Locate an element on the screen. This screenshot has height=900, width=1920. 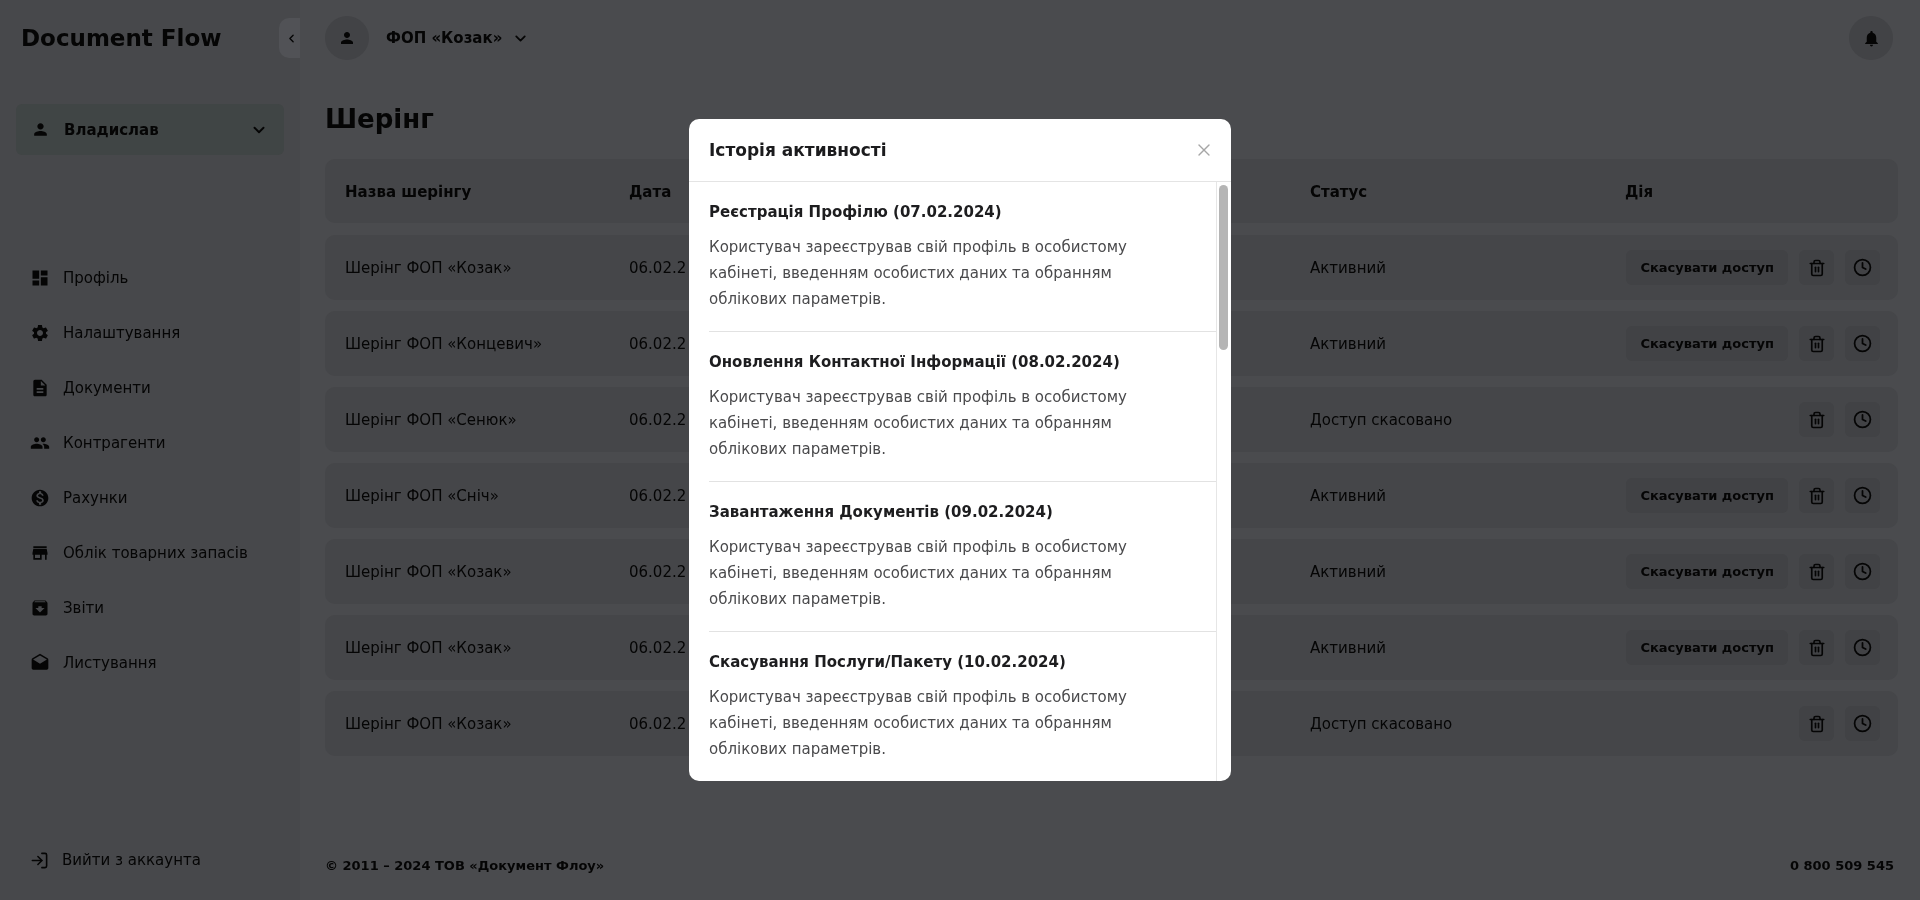
column-header: Назва шерінгу is located at coordinates (408, 191).